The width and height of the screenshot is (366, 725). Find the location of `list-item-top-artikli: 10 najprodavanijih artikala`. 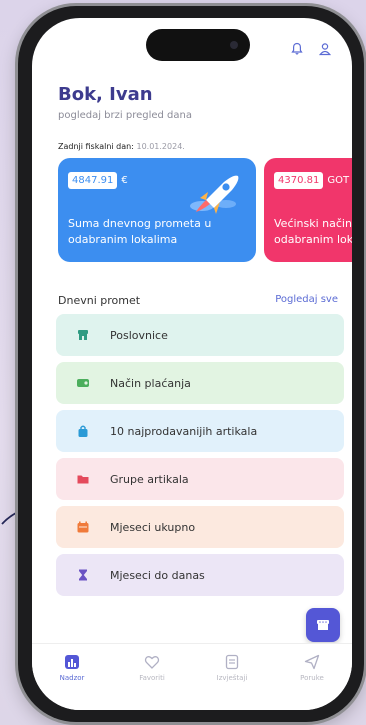

list-item-top-artikli: 10 najprodavanijih artikala is located at coordinates (200, 431).